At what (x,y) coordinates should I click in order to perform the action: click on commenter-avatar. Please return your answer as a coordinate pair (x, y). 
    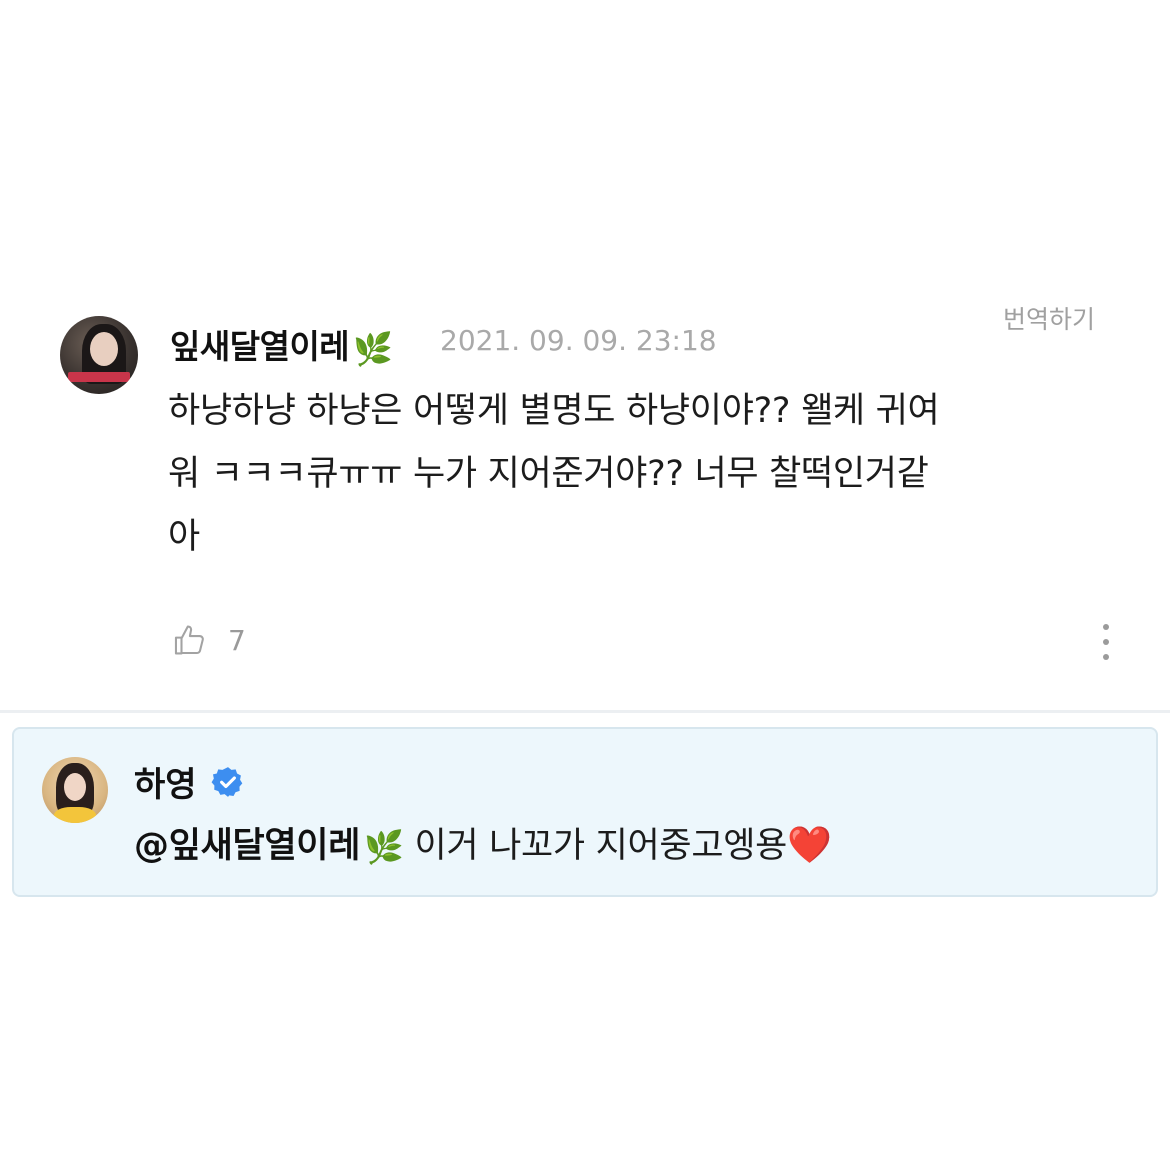
    Looking at the image, I should click on (99, 355).